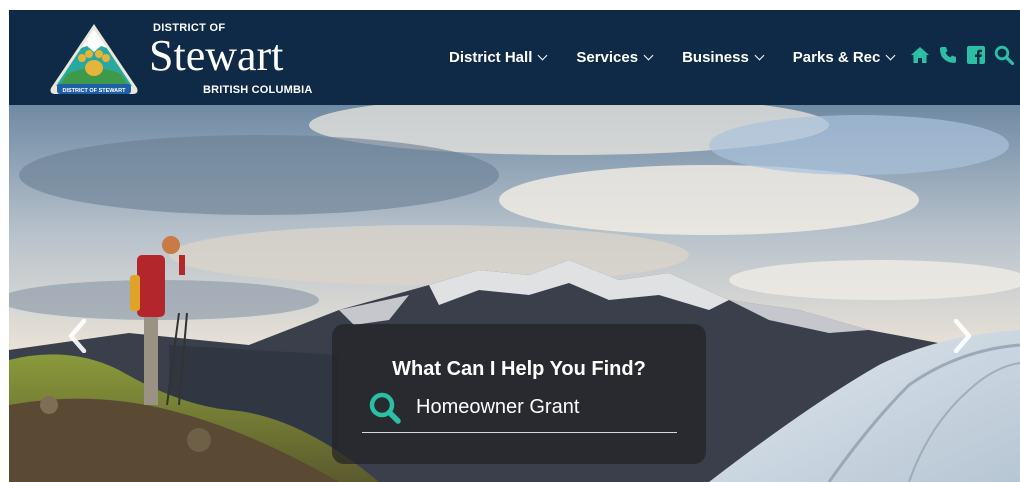 This screenshot has width=1020, height=482. I want to click on nav-label: District Hall, so click(491, 57).